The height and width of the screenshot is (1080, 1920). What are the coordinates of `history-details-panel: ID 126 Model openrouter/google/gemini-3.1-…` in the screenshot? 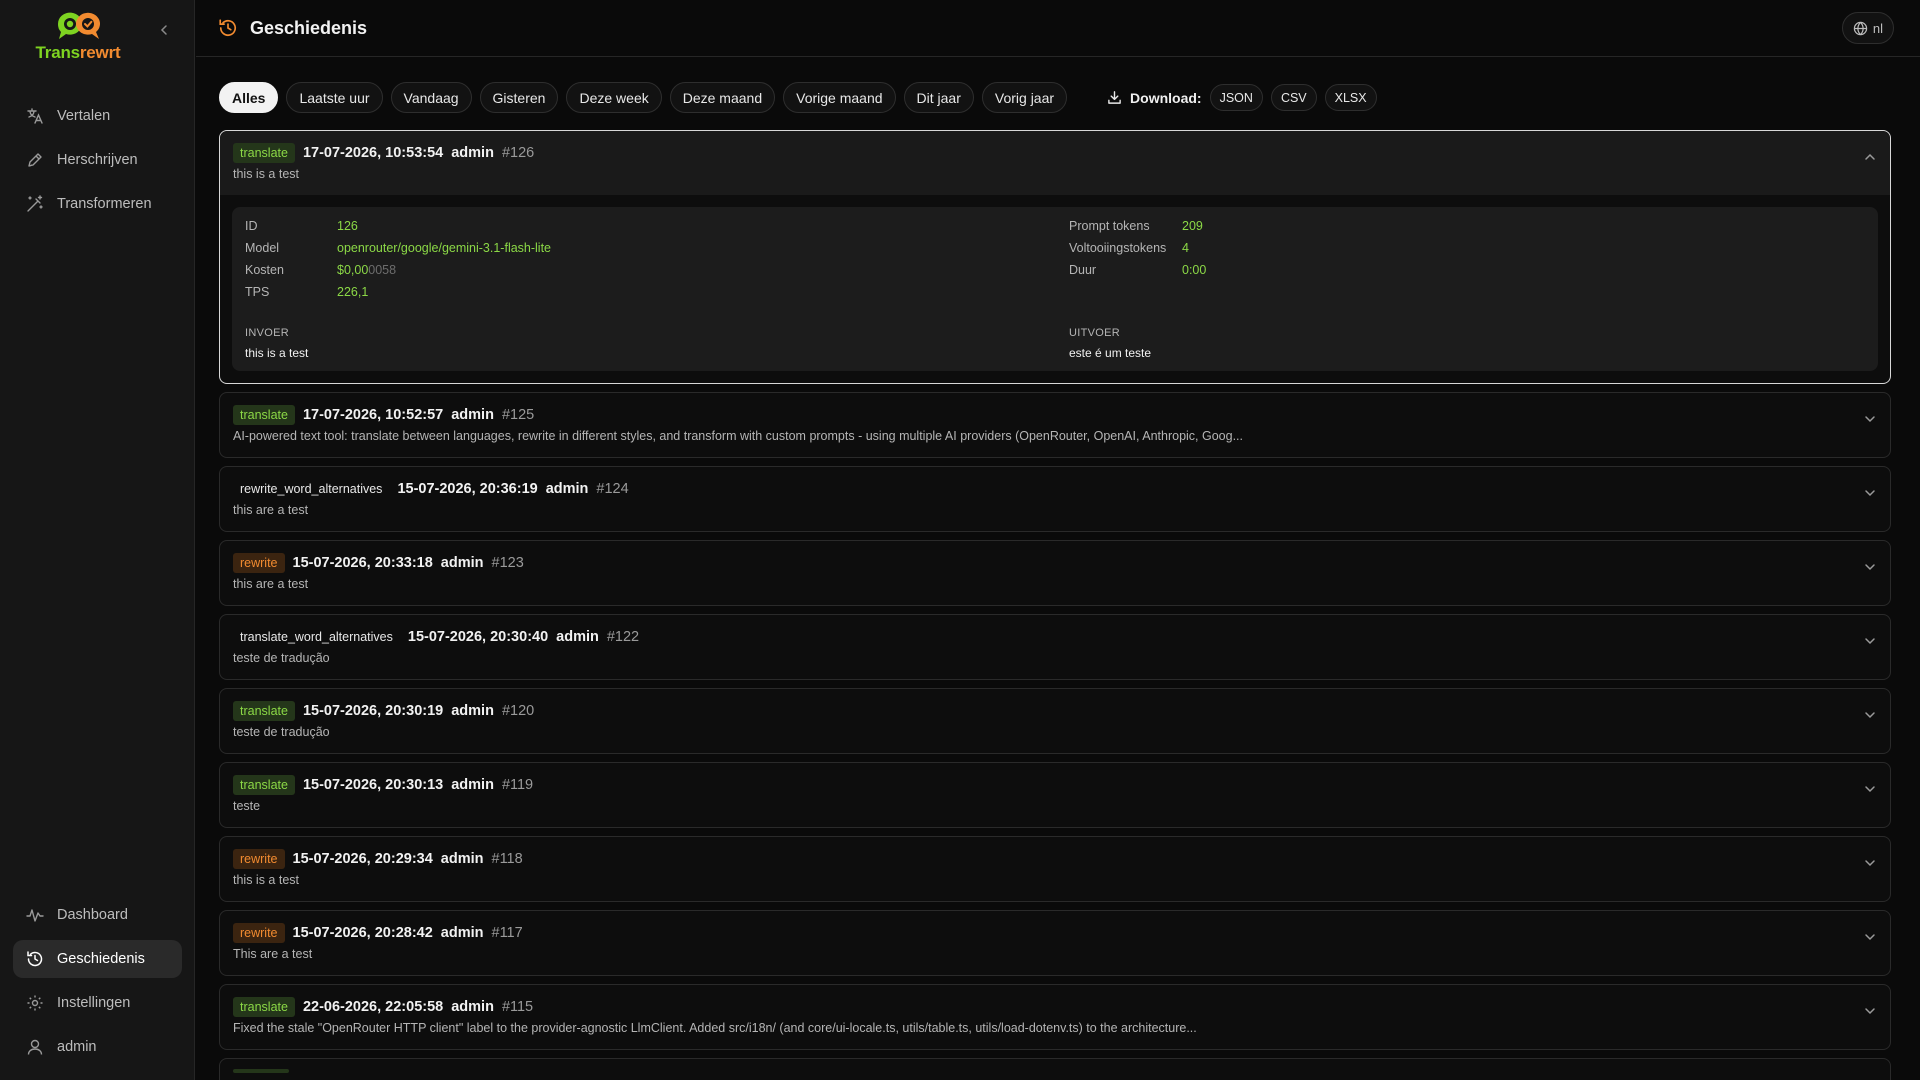 It's located at (1055, 289).